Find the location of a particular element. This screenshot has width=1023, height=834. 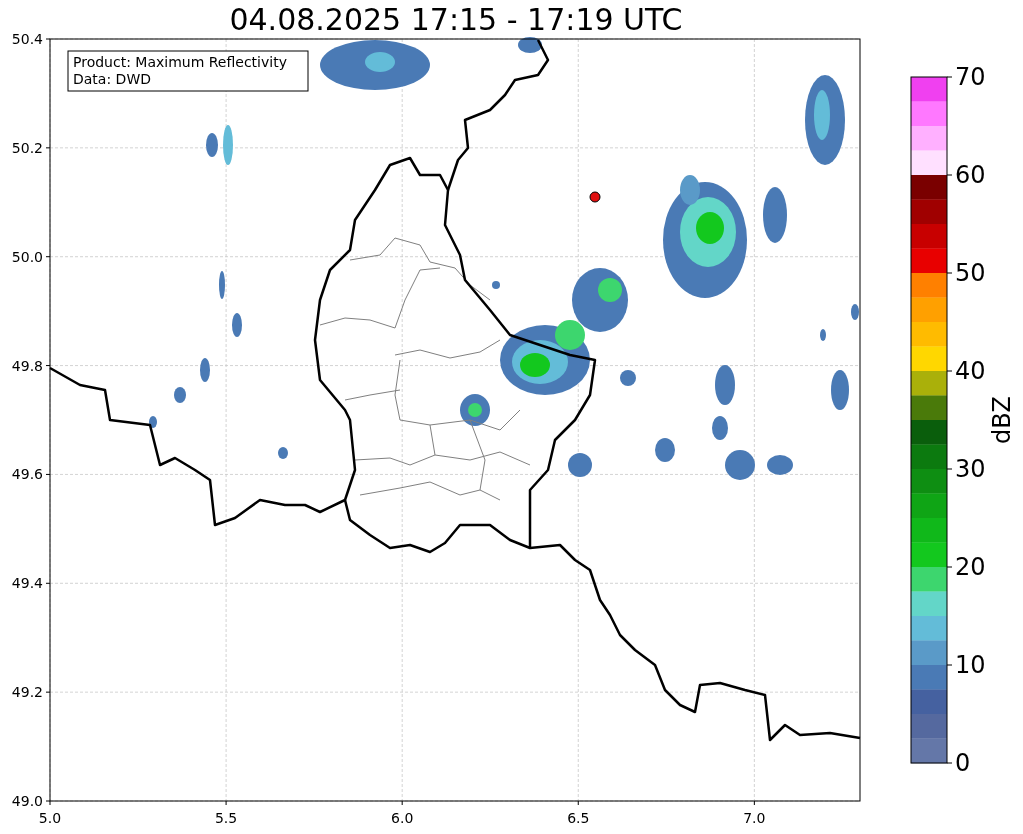

tick-label: 50.2 is located at coordinates (27, 147).